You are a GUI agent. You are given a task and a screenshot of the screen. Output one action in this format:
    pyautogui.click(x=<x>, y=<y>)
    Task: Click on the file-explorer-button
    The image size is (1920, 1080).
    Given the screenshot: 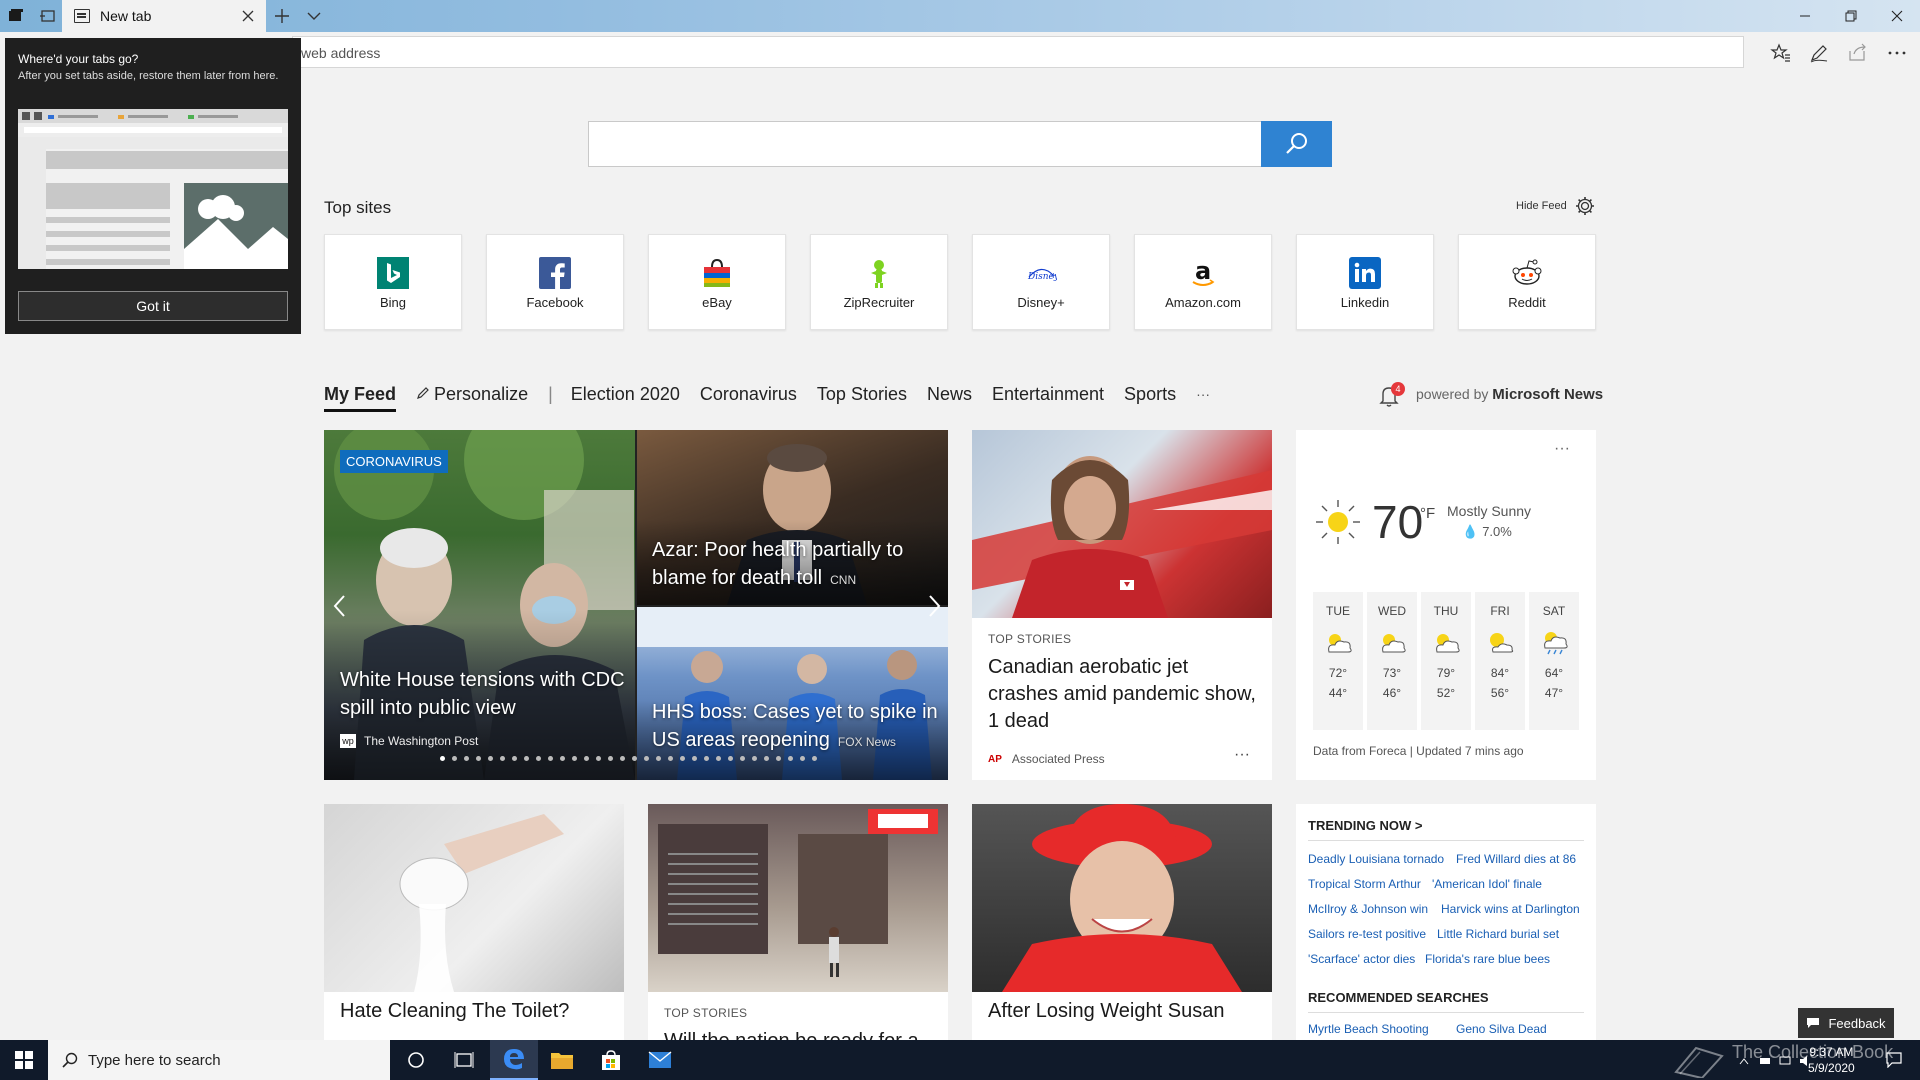 What is the action you would take?
    pyautogui.click(x=562, y=1060)
    